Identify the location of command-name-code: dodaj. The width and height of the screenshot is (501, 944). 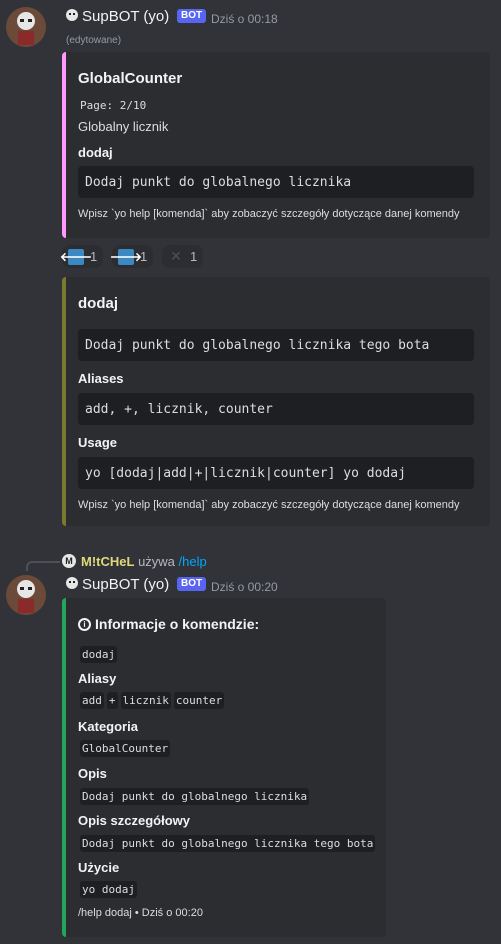
(99, 654).